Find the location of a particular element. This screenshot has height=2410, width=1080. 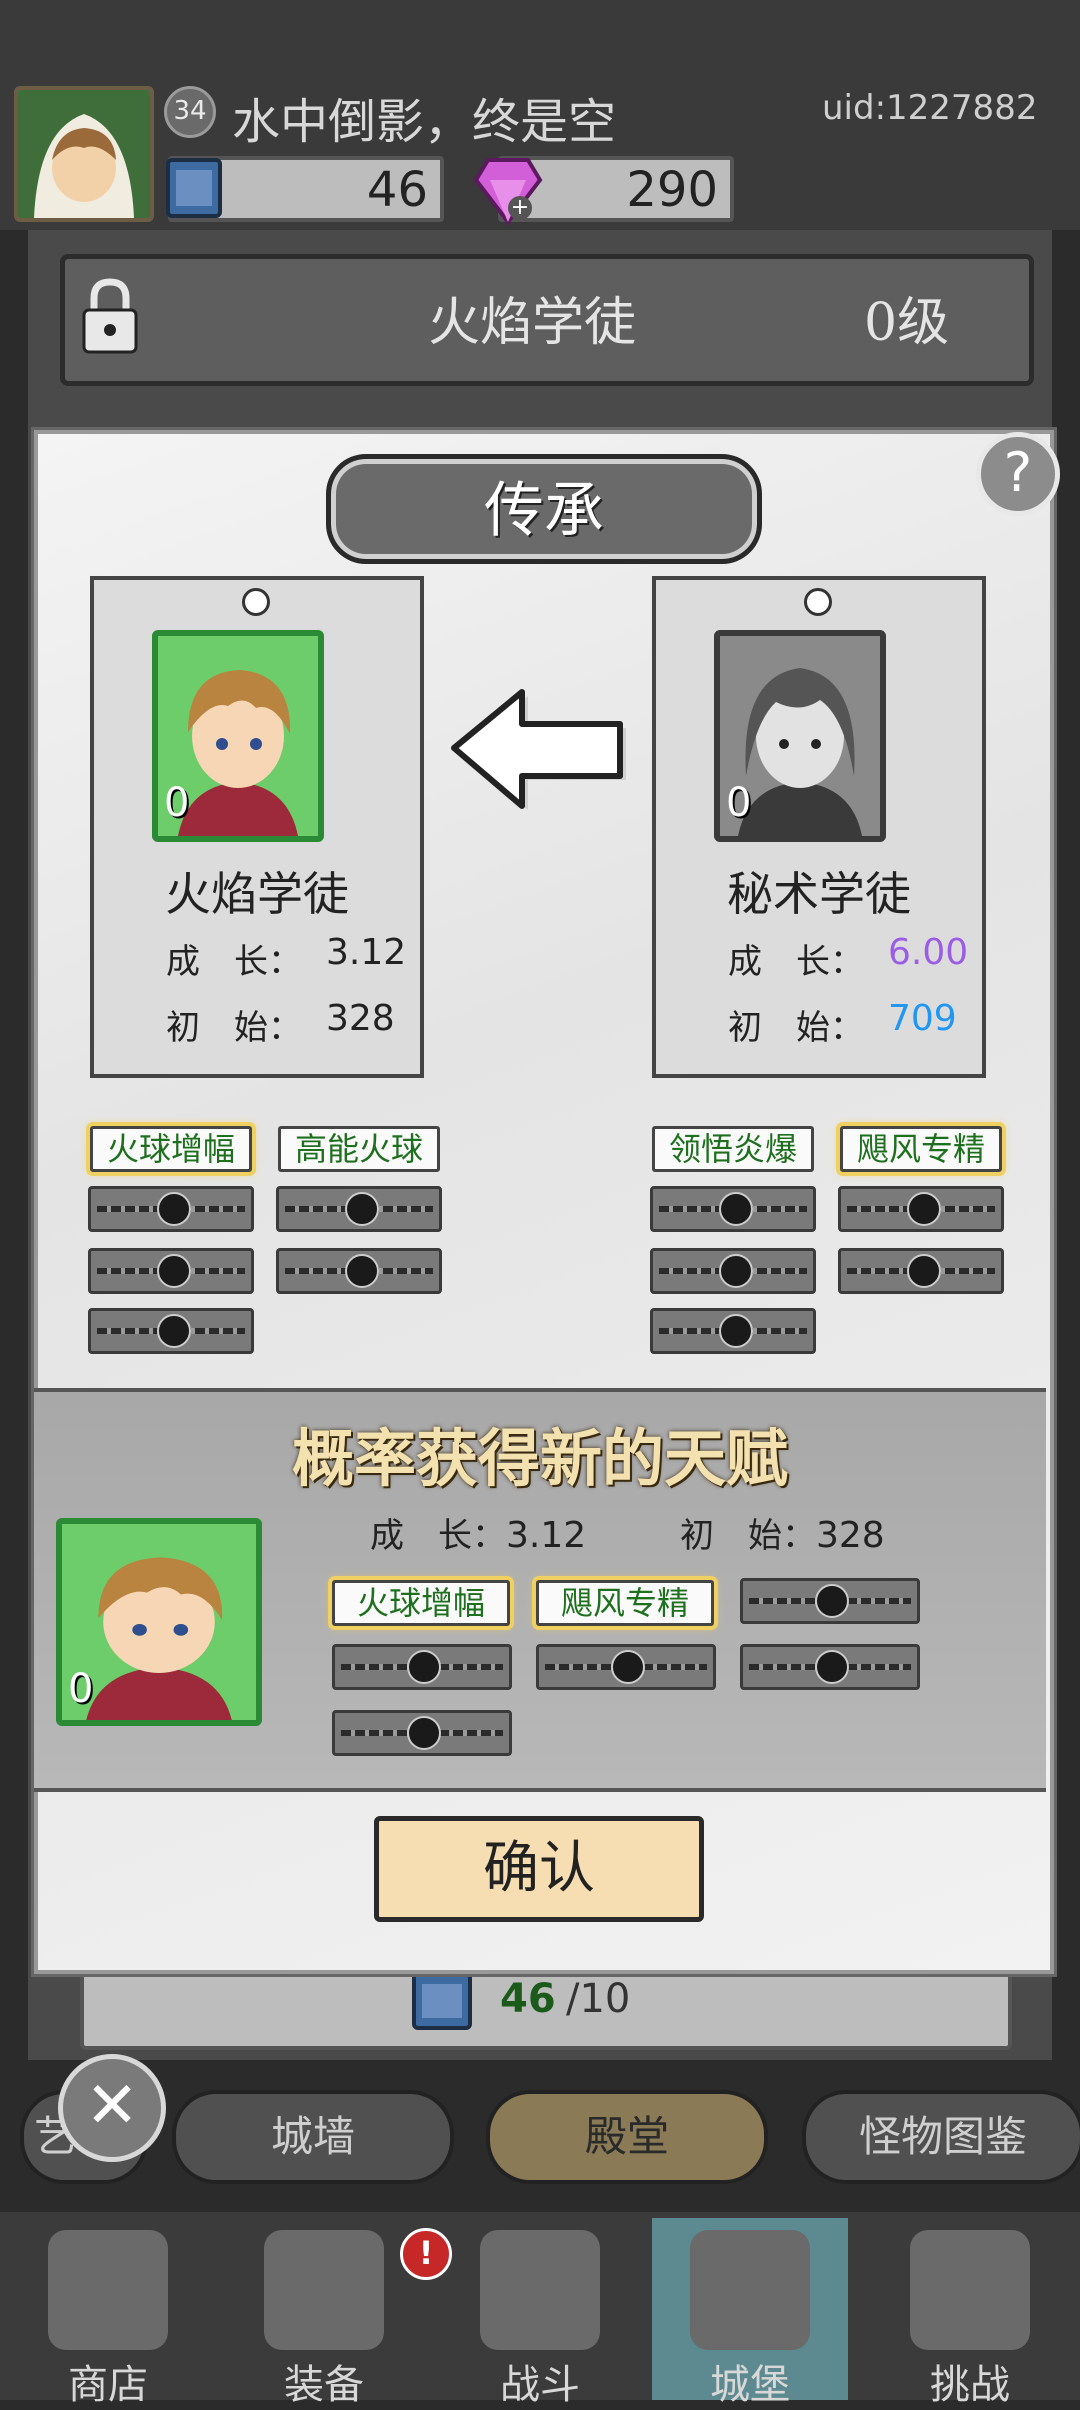

result-growth: 成 长：3.12 is located at coordinates (478, 1532).